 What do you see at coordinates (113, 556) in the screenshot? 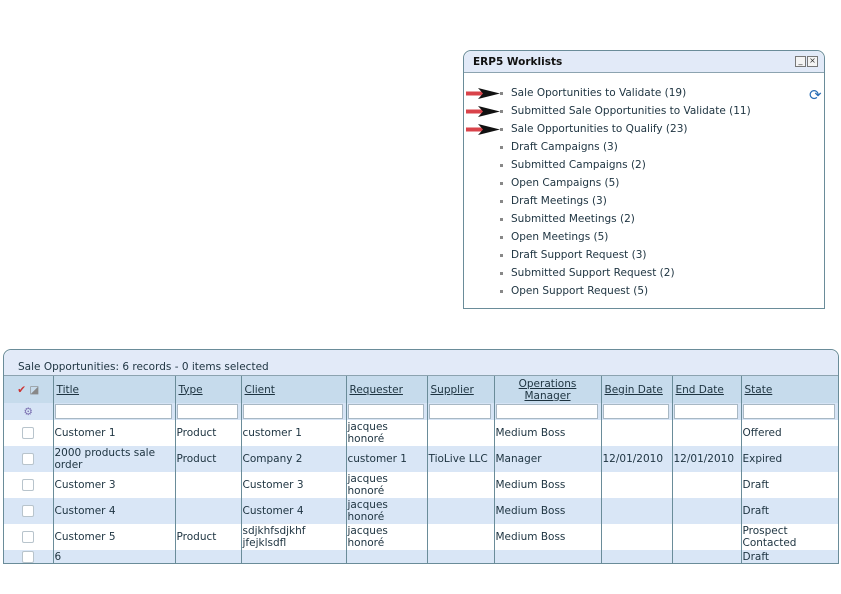
I see `table-cell: 6` at bounding box center [113, 556].